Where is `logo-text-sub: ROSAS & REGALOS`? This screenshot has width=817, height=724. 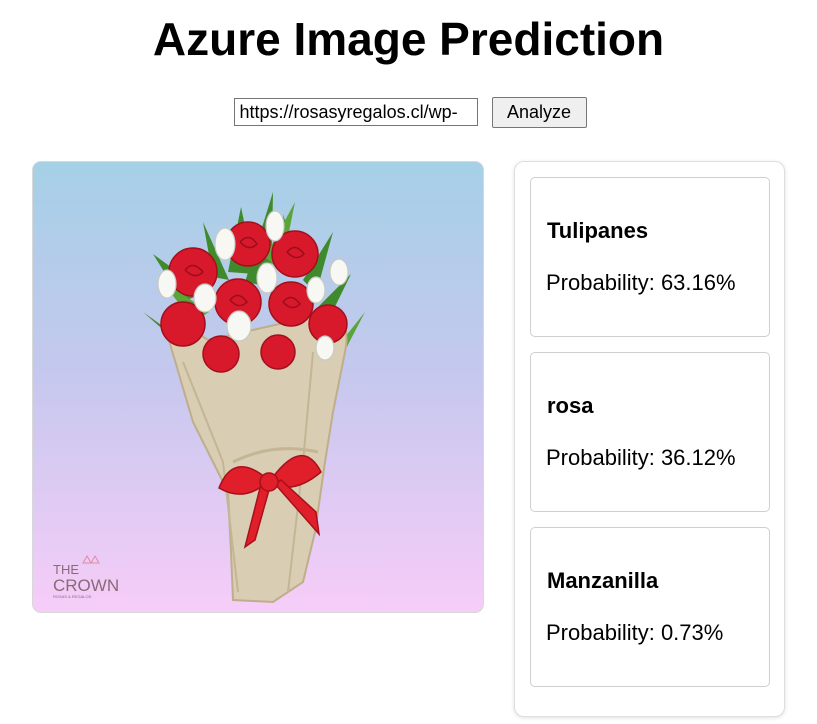 logo-text-sub: ROSAS & REGALOS is located at coordinates (72, 596).